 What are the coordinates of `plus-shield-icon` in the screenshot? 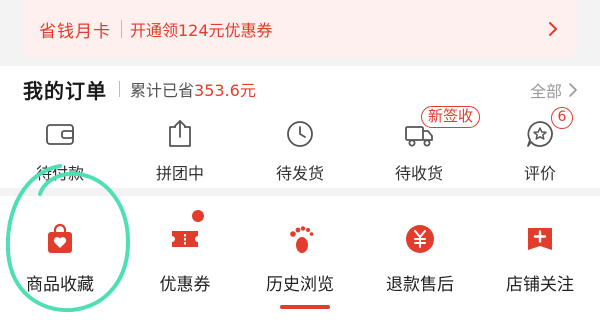 It's located at (540, 239).